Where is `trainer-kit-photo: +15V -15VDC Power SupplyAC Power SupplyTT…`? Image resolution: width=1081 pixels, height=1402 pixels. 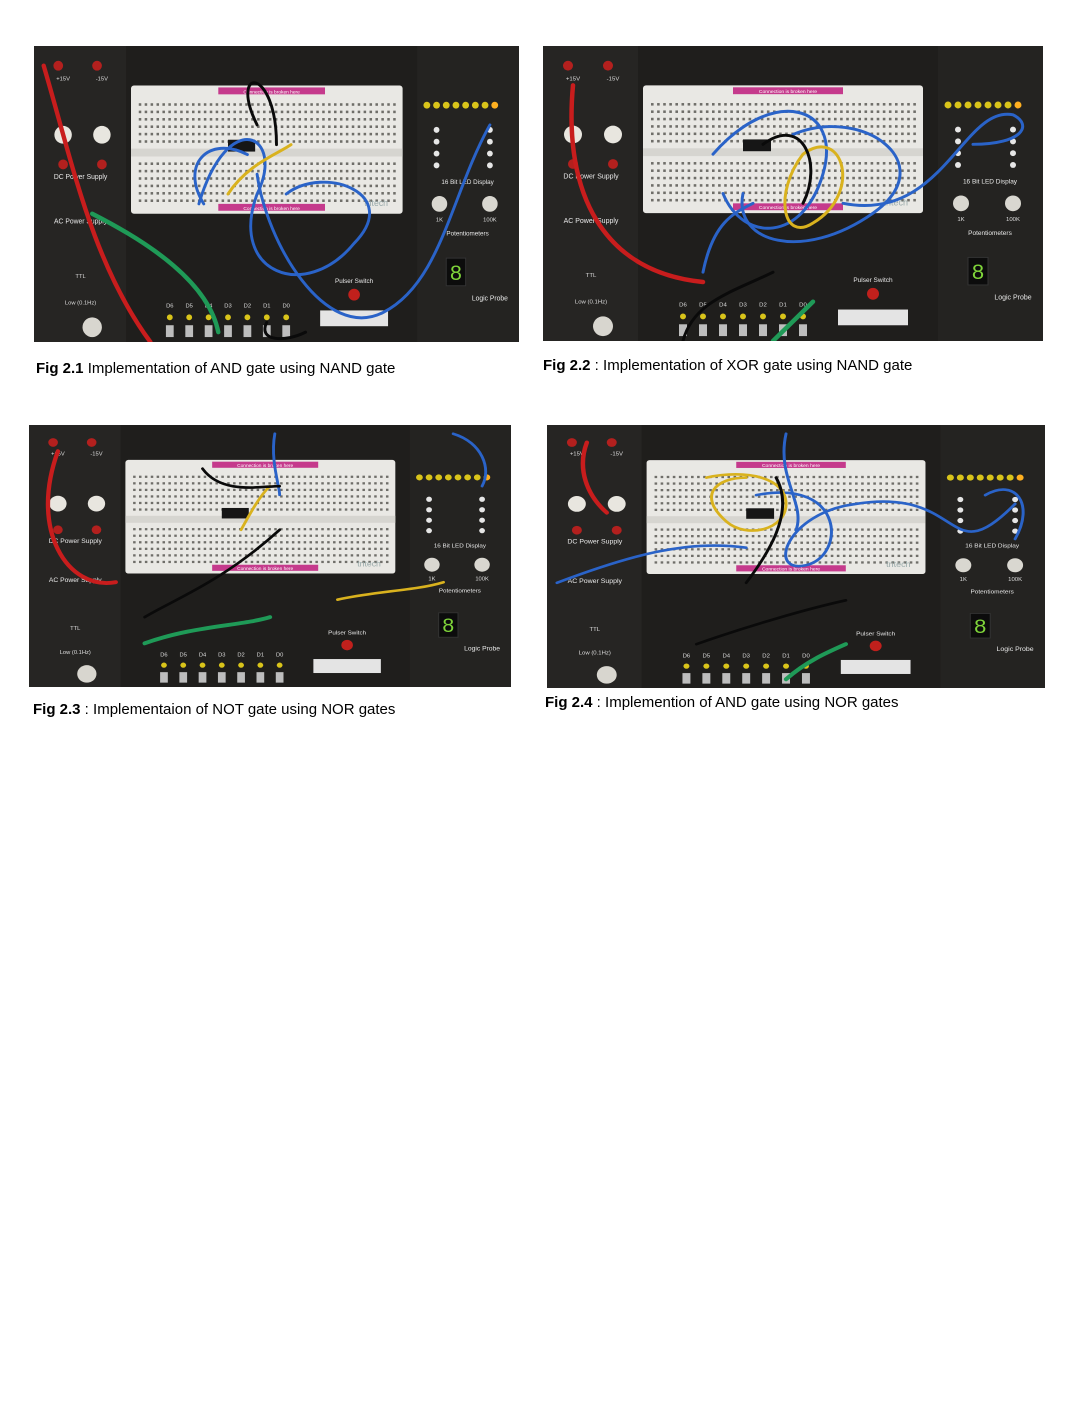 trainer-kit-photo: +15V -15VDC Power SupplyAC Power SupplyTT… is located at coordinates (796, 556).